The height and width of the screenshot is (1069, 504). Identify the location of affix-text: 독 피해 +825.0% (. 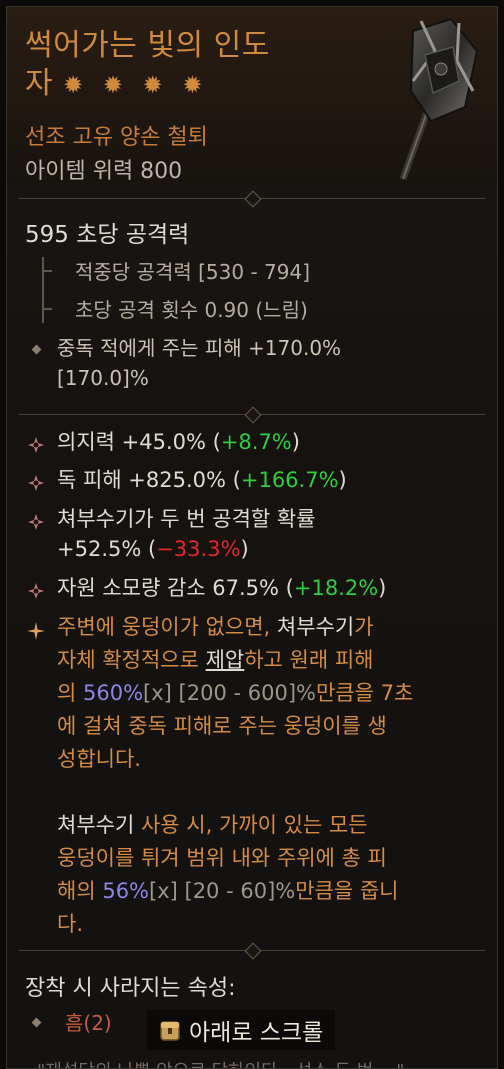
(149, 480).